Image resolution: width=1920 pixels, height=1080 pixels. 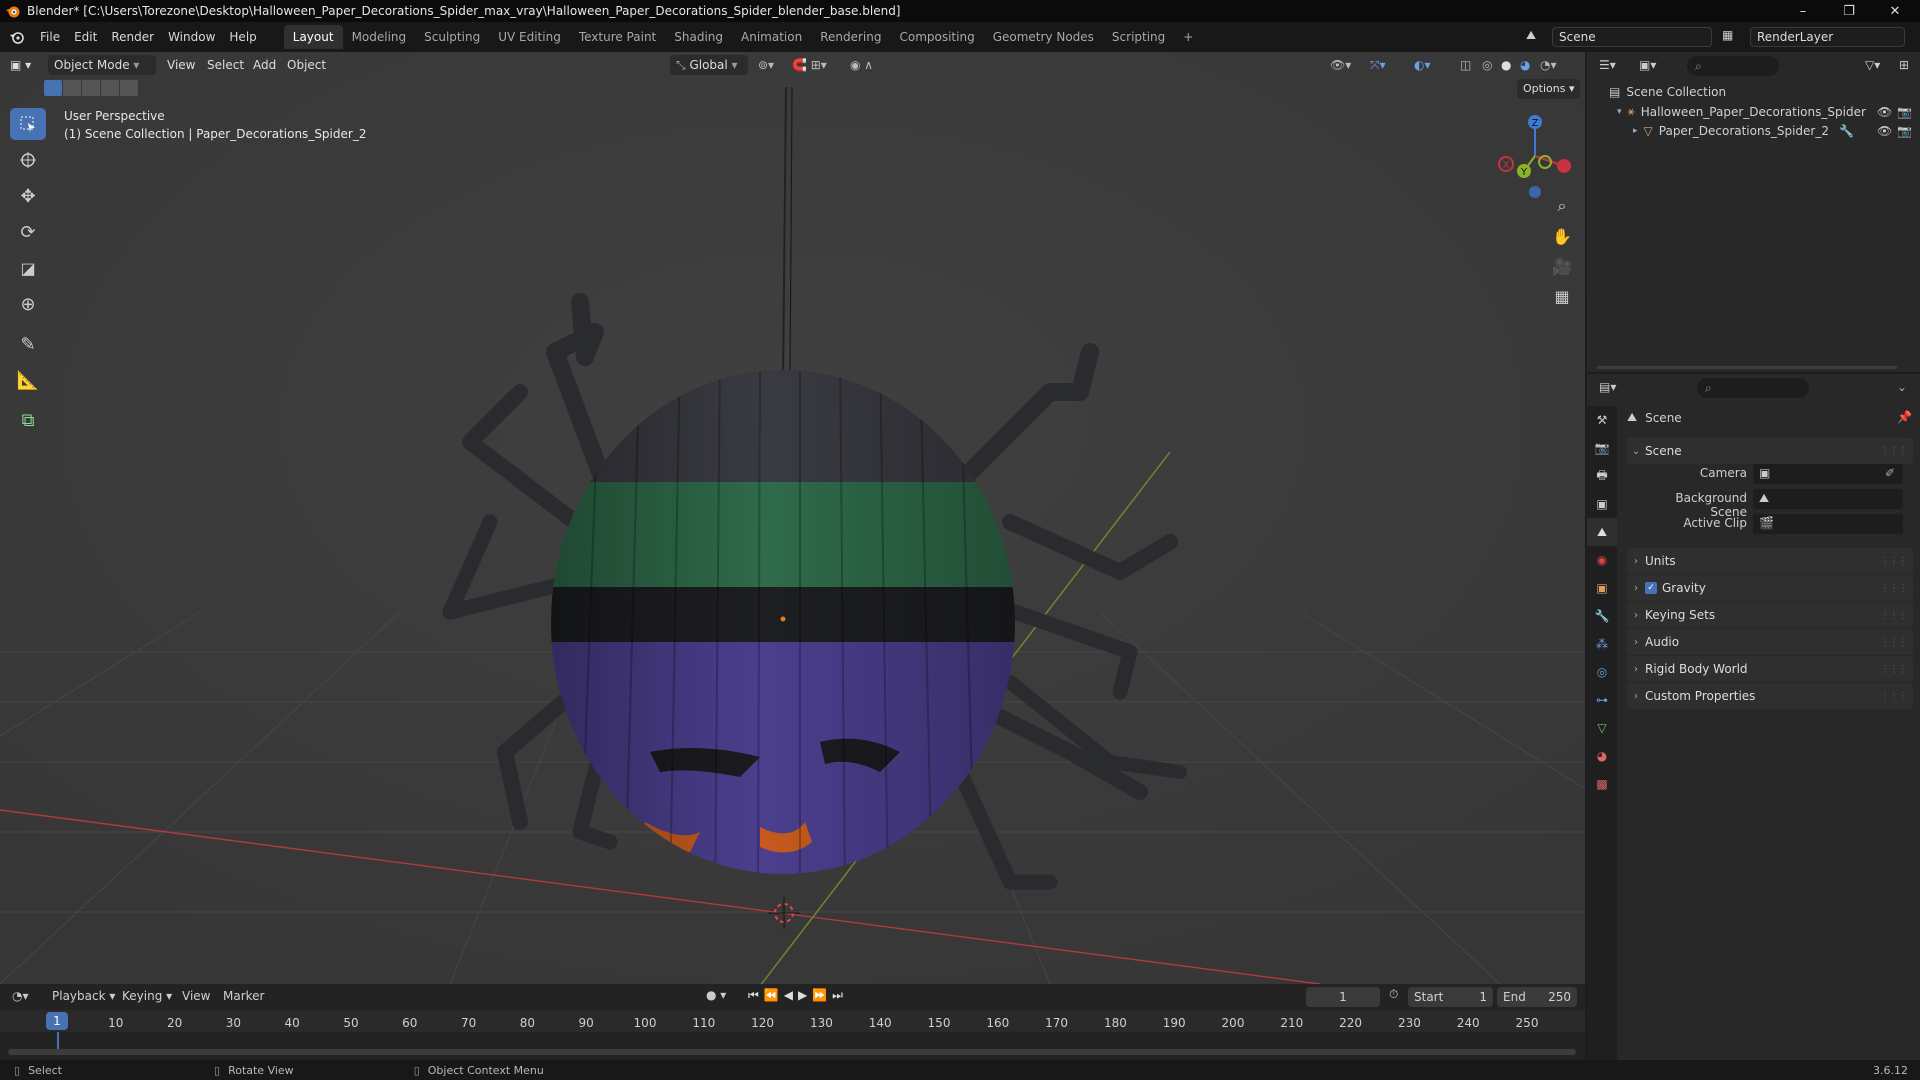 What do you see at coordinates (1602, 532) in the screenshot?
I see `tab-scene: ⛰` at bounding box center [1602, 532].